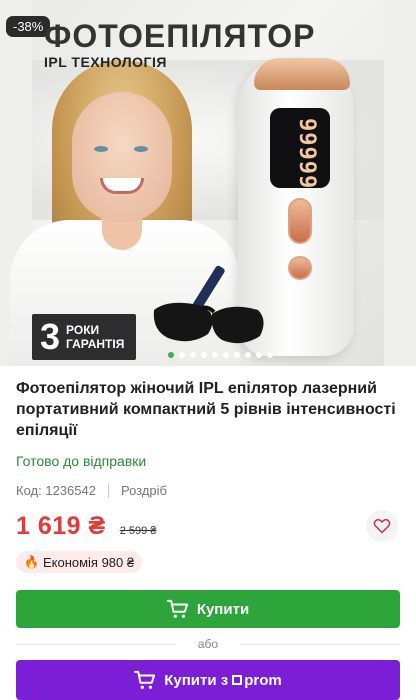  Describe the element at coordinates (105, 62) in the screenshot. I see `banner-subhead: IPL ТЕХНОЛОГІЯ` at that location.